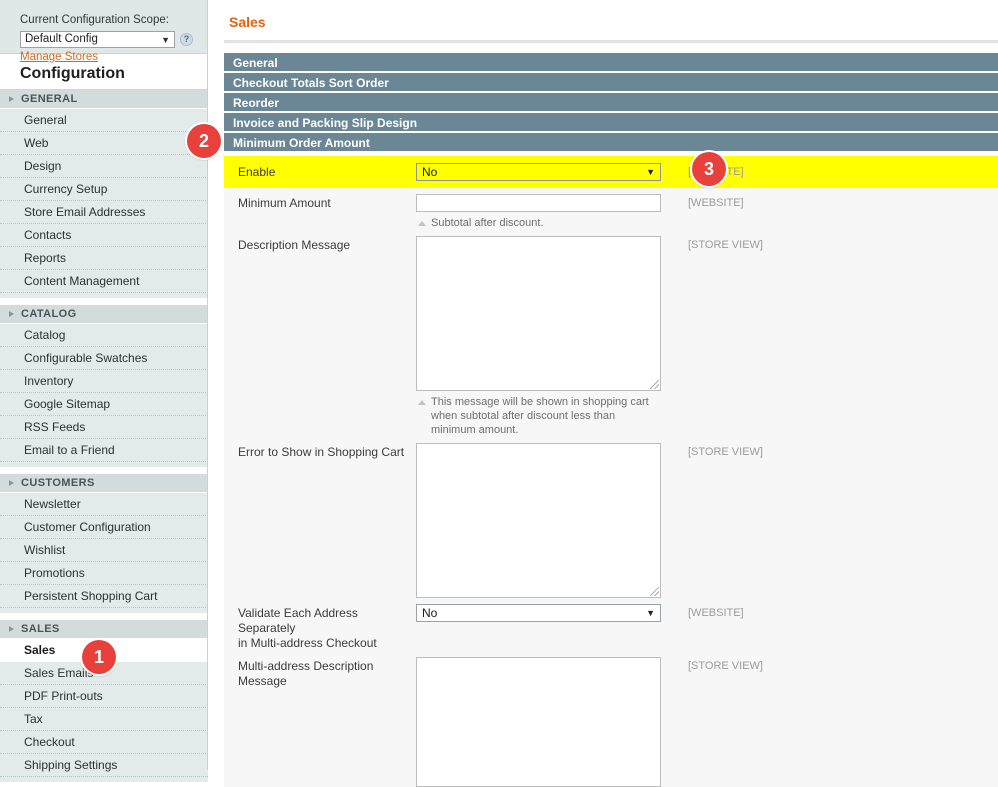 This screenshot has width=998, height=787. What do you see at coordinates (104, 143) in the screenshot?
I see `sidebar-item-web: Web` at bounding box center [104, 143].